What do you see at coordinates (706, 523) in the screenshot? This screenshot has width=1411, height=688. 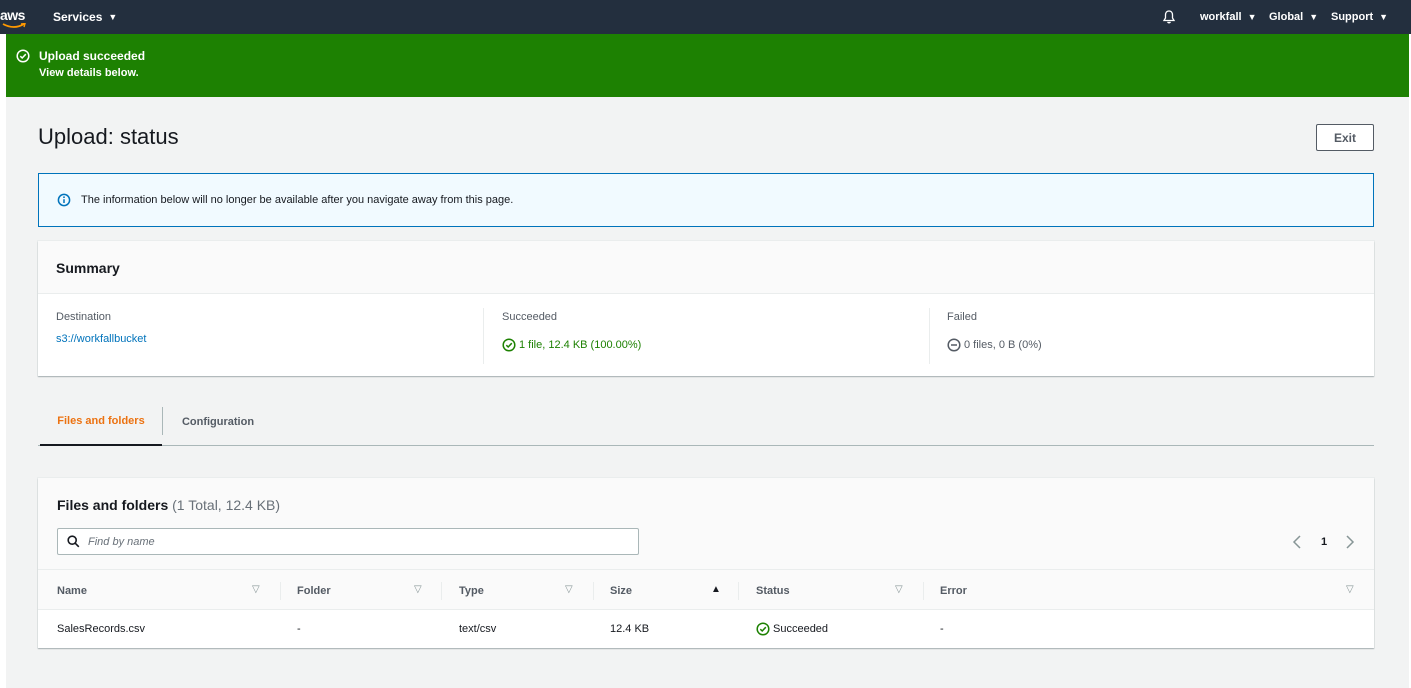 I see `files-table-header: Files and folders (1 Total, 12.4 KB) 1` at bounding box center [706, 523].